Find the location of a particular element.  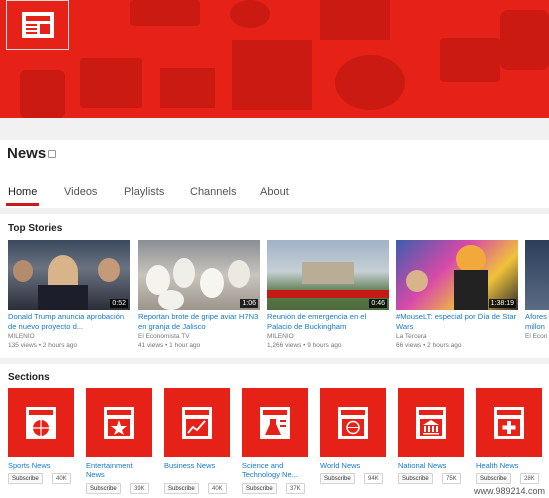

subscriber-count: 28K is located at coordinates (529, 478).